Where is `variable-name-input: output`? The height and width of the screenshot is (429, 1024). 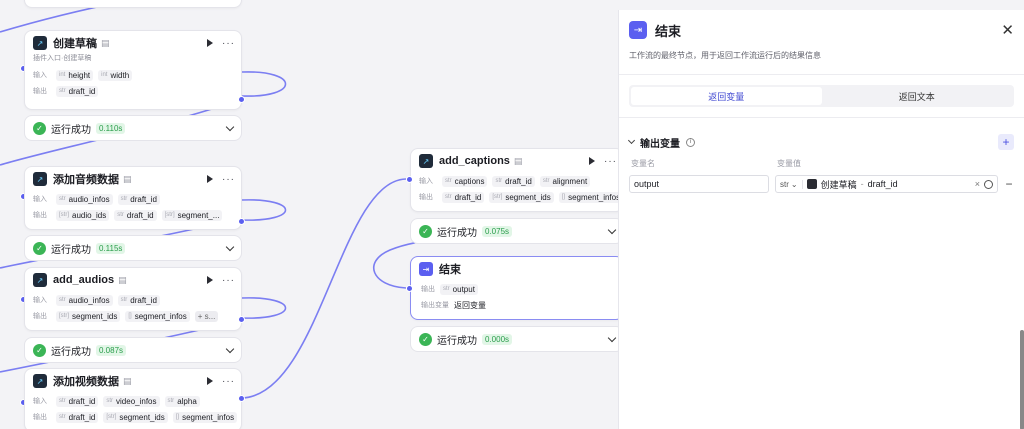 variable-name-input: output is located at coordinates (699, 184).